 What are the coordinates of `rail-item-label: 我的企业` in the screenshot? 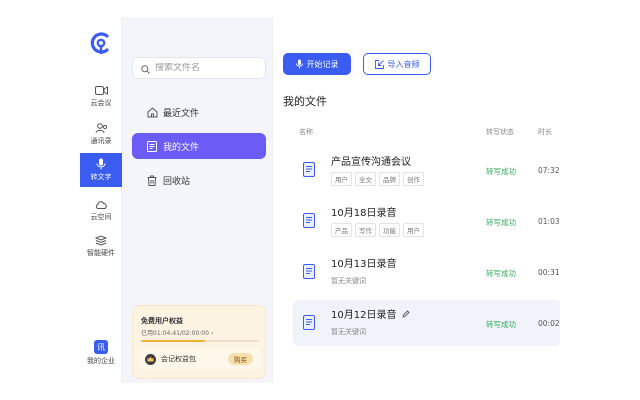 It's located at (101, 361).